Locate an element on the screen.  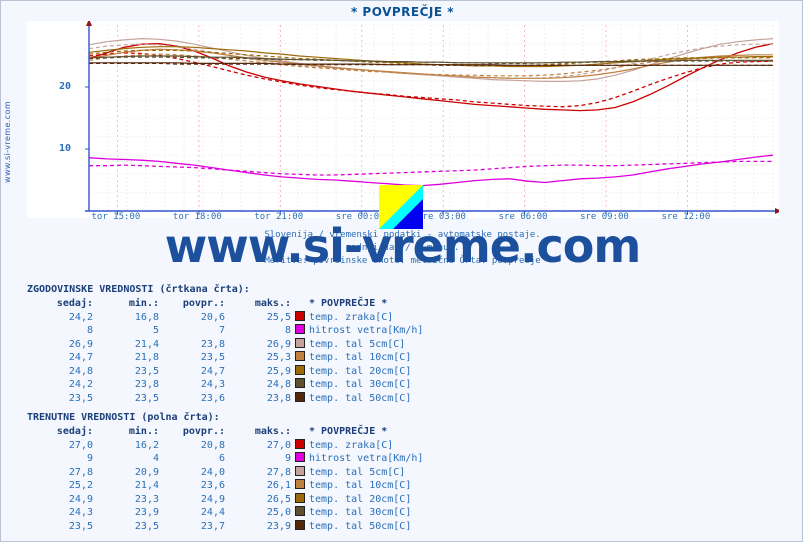
current-values-heading: TRENUTNE VREDNOSTI (polna črta): is located at coordinates (123, 417).